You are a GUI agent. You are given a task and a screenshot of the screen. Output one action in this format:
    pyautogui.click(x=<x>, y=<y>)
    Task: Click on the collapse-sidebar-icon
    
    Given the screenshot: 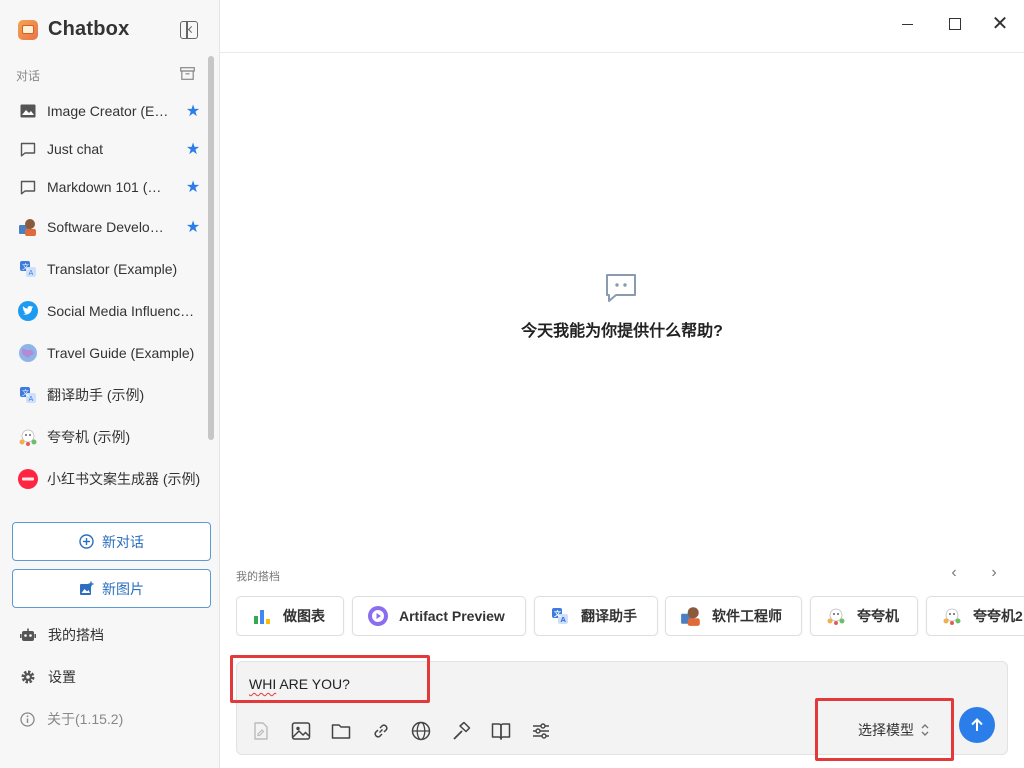 What is the action you would take?
    pyautogui.click(x=189, y=30)
    